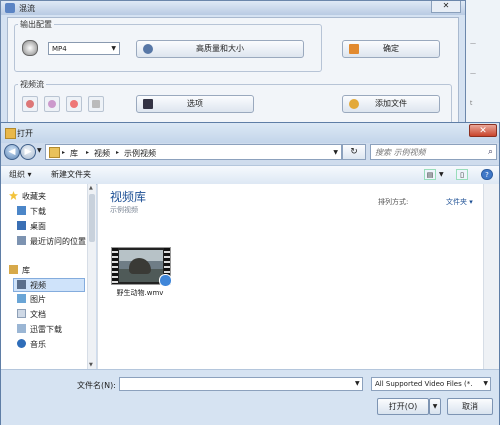 Image resolution: width=500 pixels, height=425 pixels. What do you see at coordinates (21, 240) in the screenshot?
I see `recent-places-icon` at bounding box center [21, 240].